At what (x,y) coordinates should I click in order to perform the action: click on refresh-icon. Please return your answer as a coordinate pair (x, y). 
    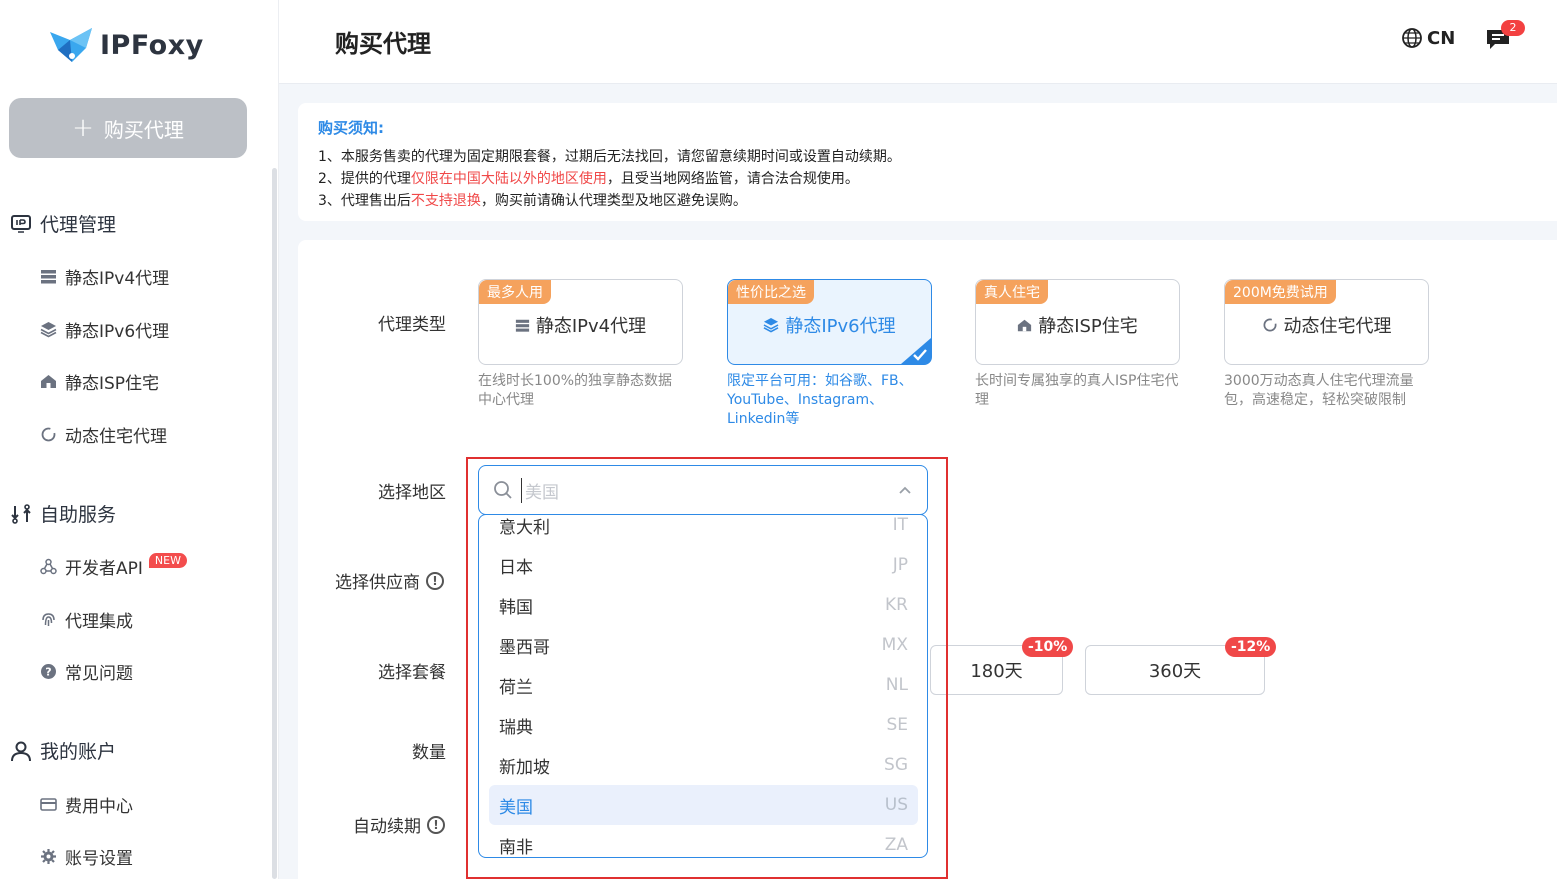
    Looking at the image, I should click on (1269, 325).